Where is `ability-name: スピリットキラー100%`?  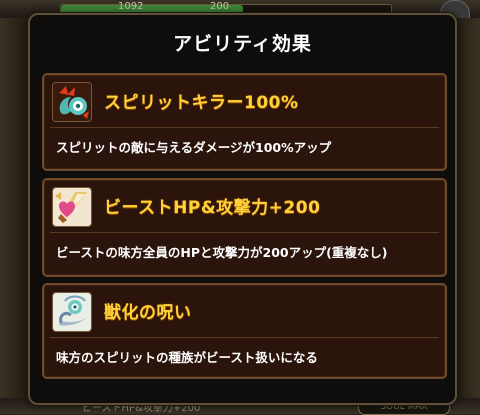 ability-name: スピリットキラー100% is located at coordinates (201, 103).